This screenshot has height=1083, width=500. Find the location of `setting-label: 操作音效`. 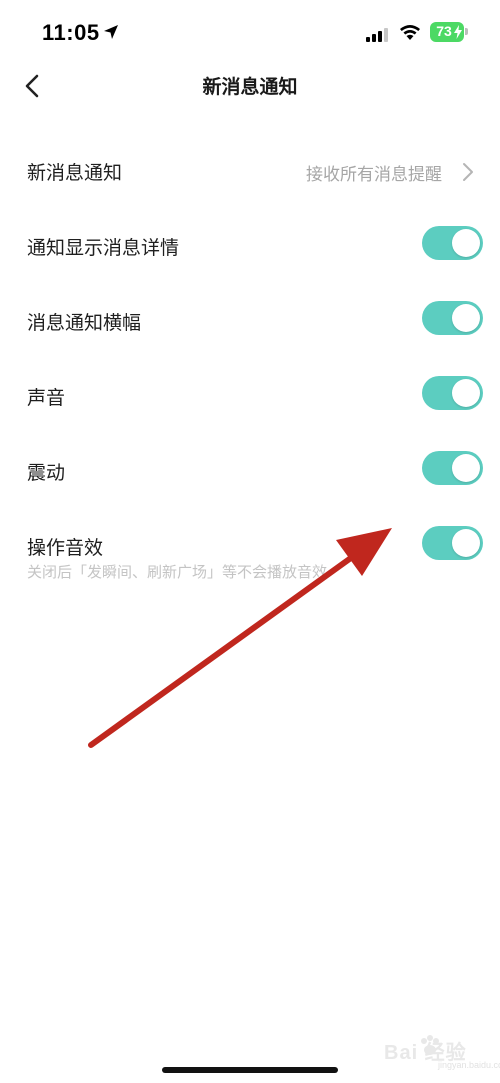

setting-label: 操作音效 is located at coordinates (65, 548).